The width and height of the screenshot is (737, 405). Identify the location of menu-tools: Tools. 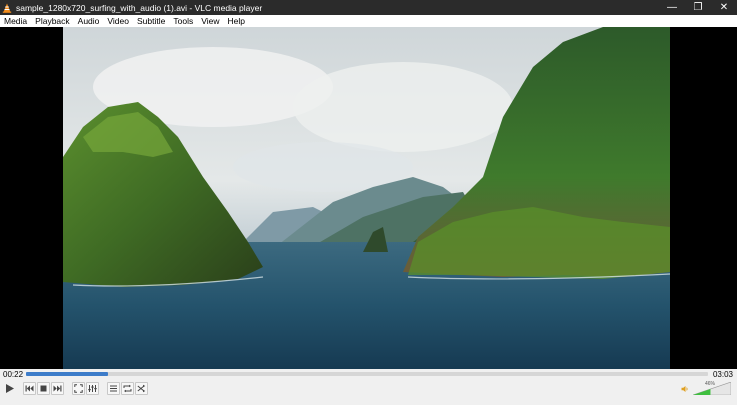
(183, 21).